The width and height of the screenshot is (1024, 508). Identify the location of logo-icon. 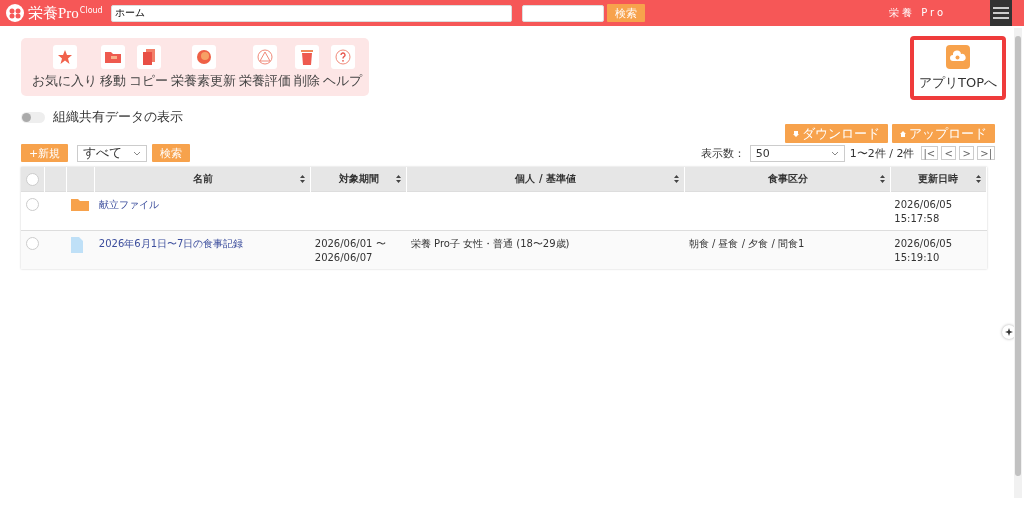
(15, 13).